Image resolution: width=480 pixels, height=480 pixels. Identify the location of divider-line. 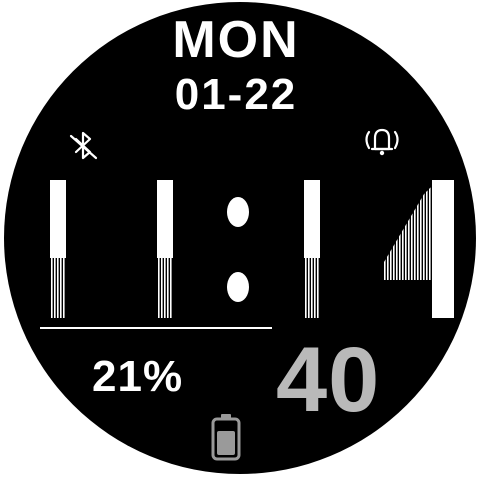
(156, 328).